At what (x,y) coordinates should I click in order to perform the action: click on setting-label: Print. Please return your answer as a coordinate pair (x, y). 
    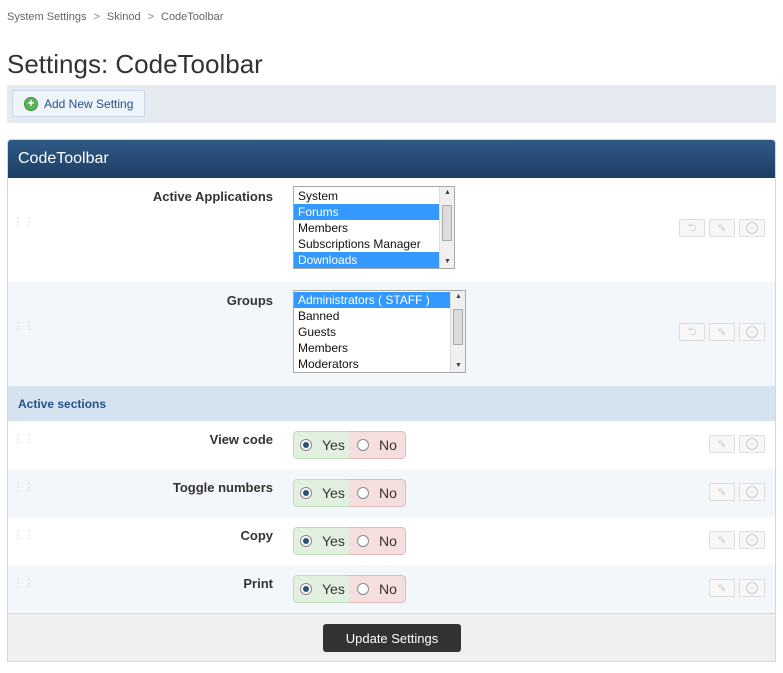
    Looking at the image, I should click on (258, 583).